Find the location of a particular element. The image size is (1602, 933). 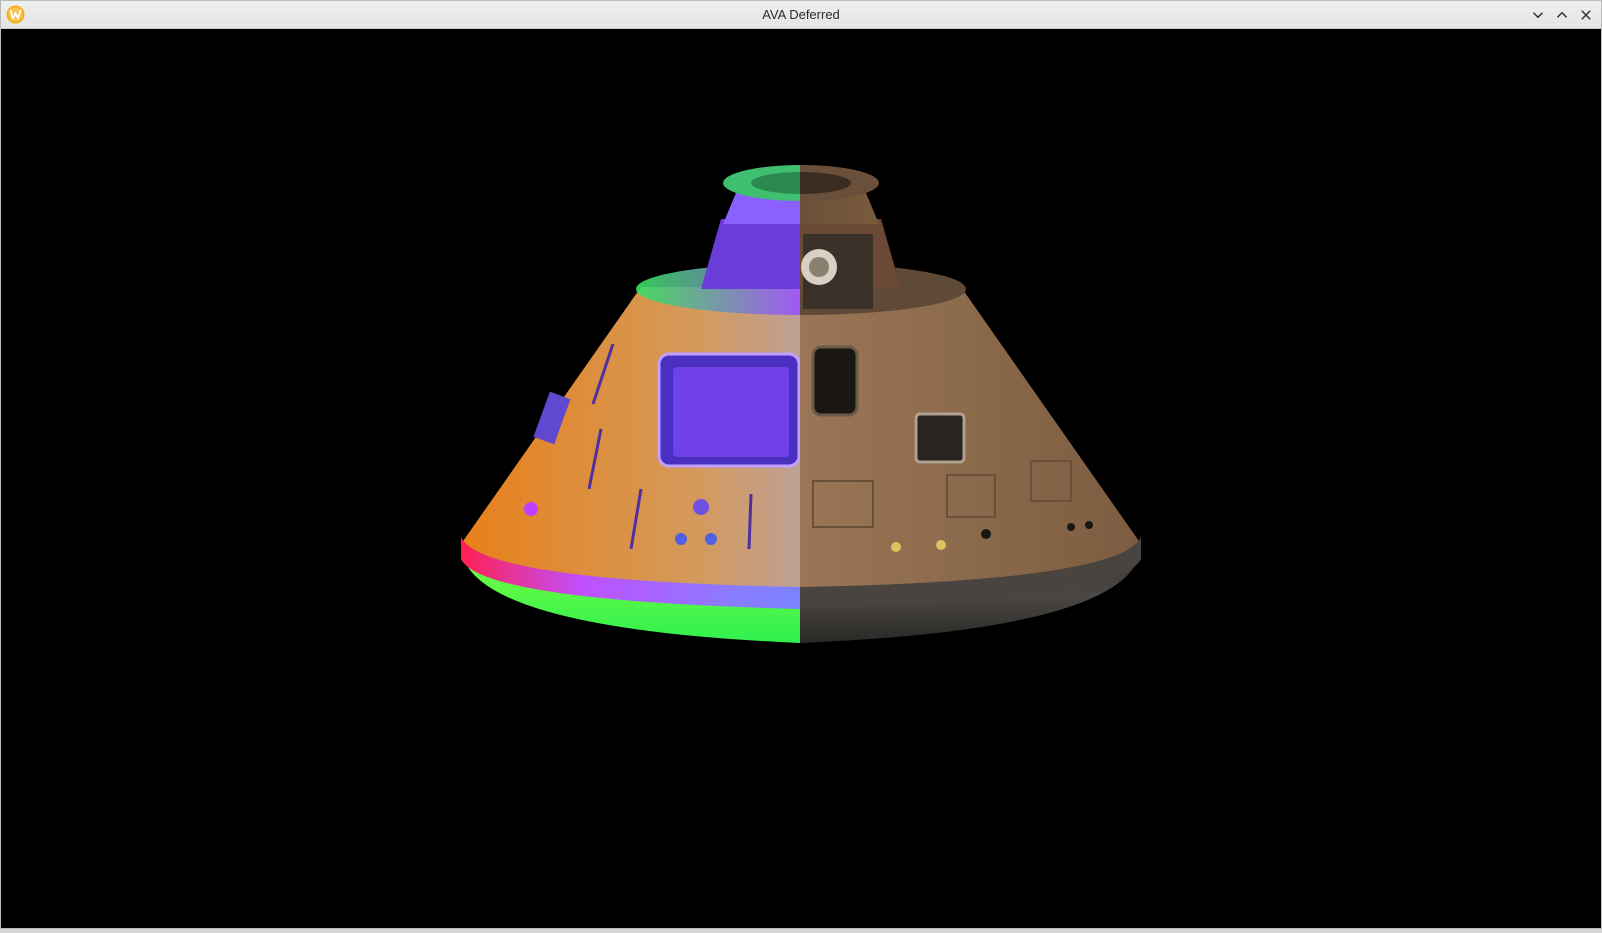

minimize-button is located at coordinates (1538, 15).